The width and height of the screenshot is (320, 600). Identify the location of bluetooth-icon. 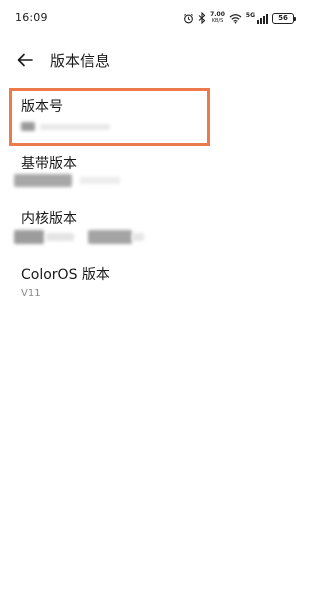
(202, 18).